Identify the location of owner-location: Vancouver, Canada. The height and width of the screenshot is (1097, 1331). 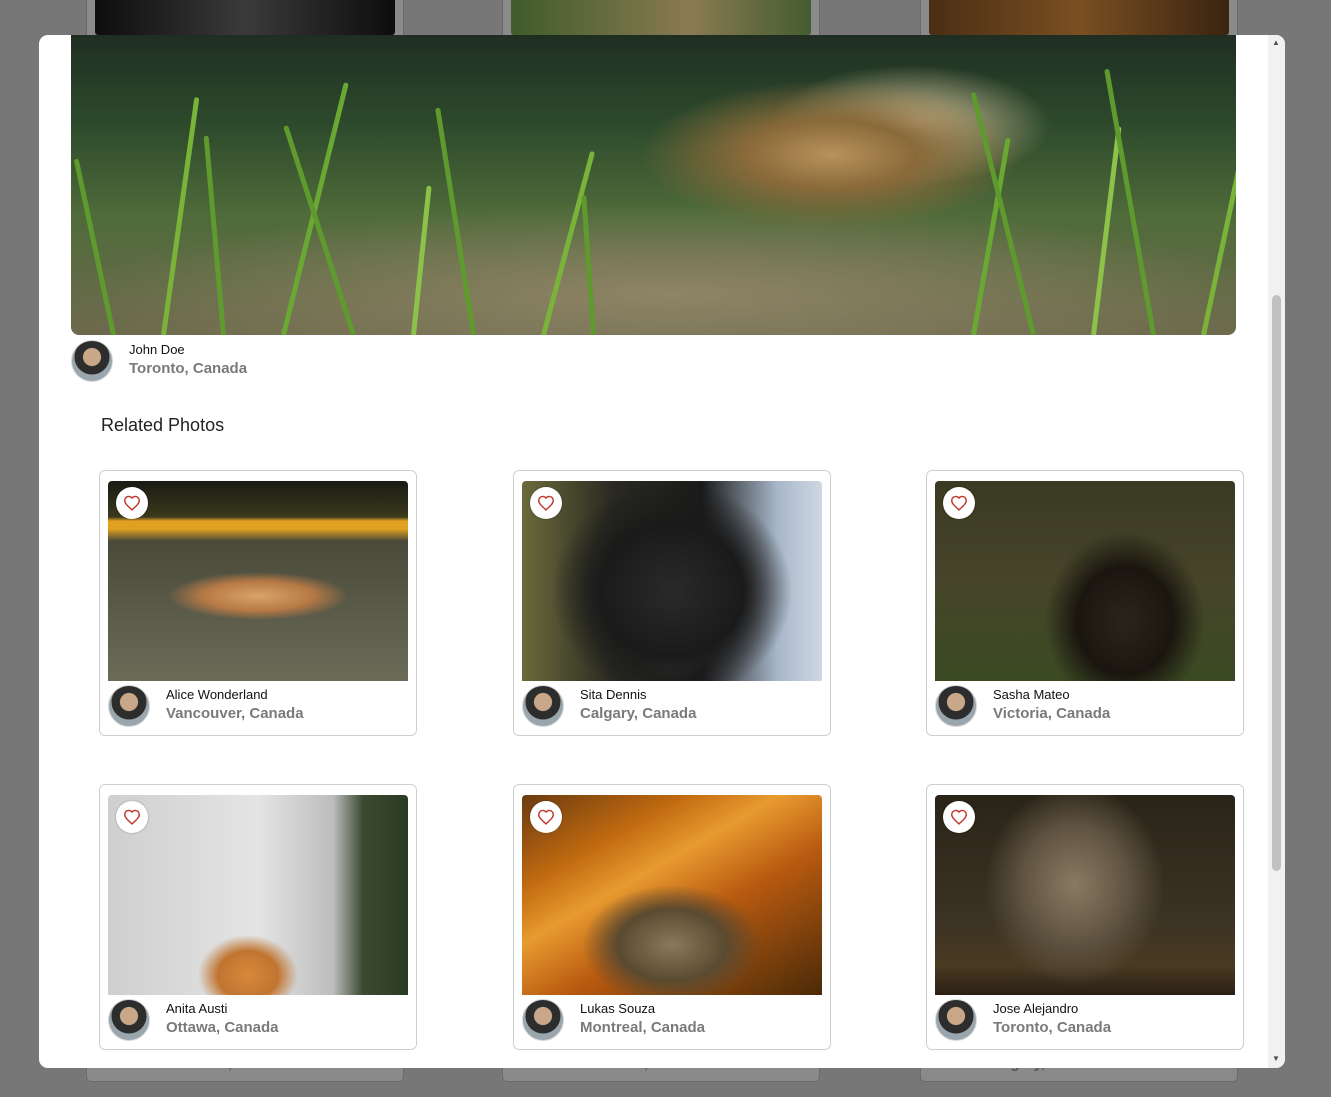
(235, 713).